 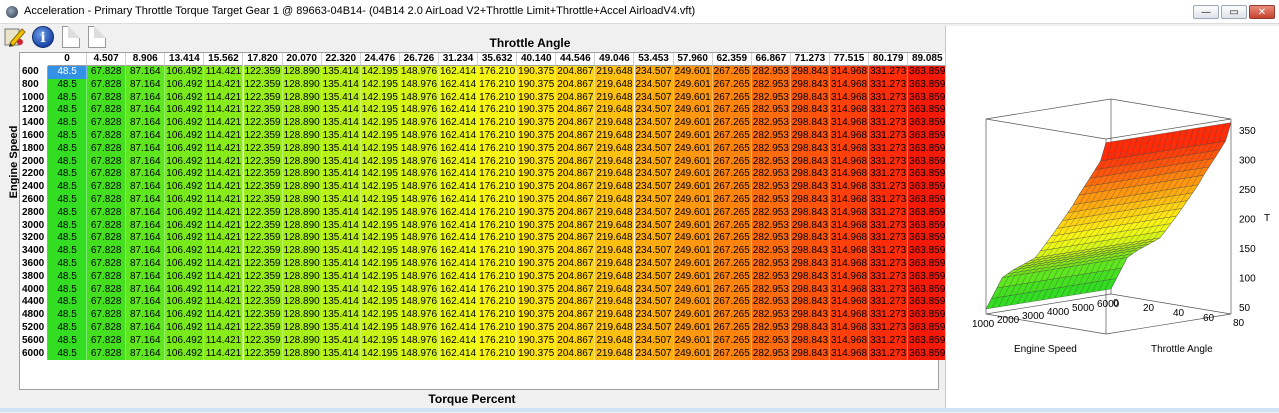 What do you see at coordinates (34, 213) in the screenshot?
I see `row-header: 2800` at bounding box center [34, 213].